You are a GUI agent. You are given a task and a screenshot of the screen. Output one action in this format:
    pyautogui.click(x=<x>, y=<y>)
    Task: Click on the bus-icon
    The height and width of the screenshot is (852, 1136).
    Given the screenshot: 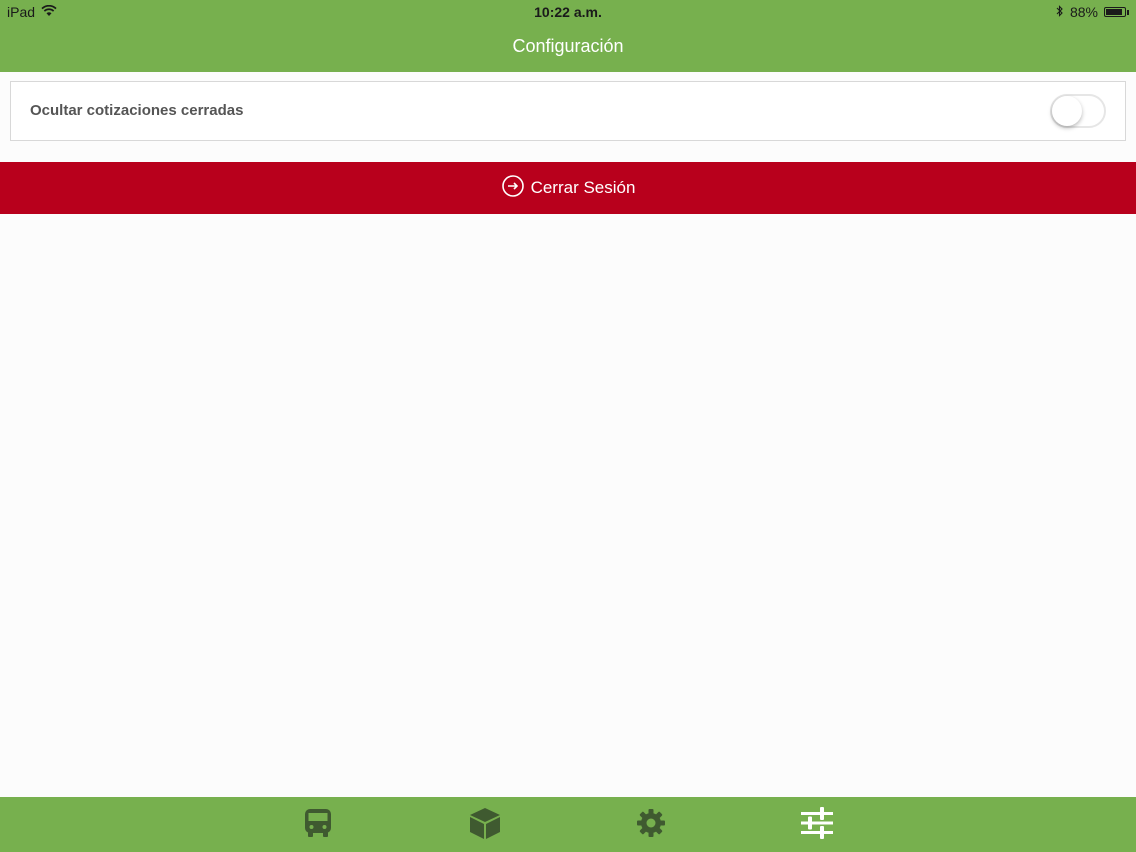 What is the action you would take?
    pyautogui.click(x=318, y=825)
    